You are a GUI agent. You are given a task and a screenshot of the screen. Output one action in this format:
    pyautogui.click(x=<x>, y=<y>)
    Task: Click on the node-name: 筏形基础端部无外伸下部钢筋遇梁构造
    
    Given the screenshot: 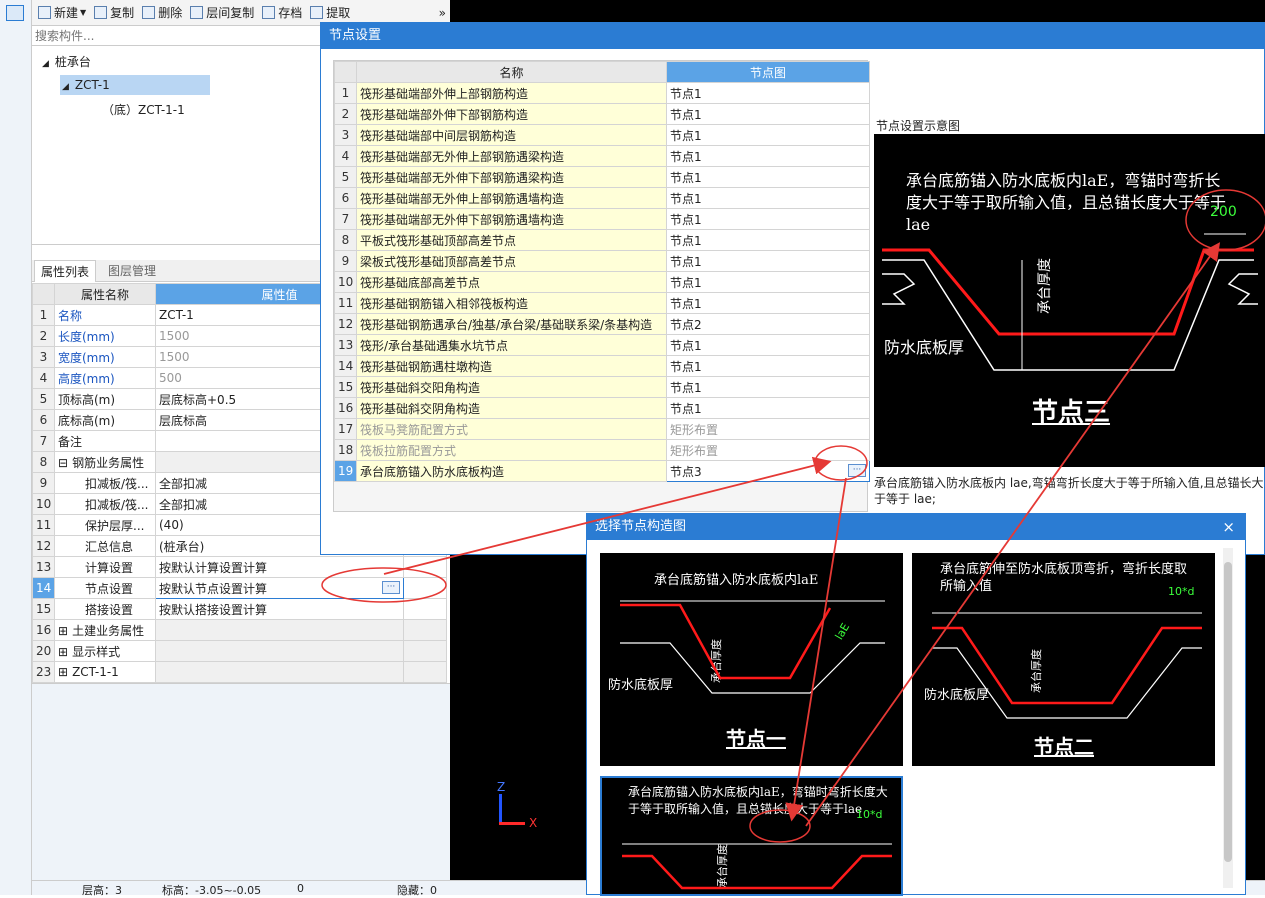 What is the action you would take?
    pyautogui.click(x=511, y=177)
    